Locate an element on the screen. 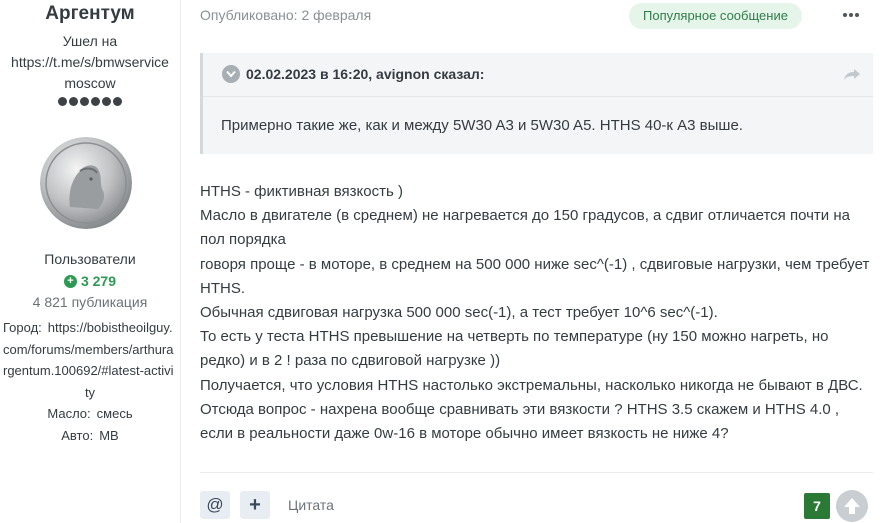 This screenshot has height=523, width=880. more-dots-icon is located at coordinates (851, 15).